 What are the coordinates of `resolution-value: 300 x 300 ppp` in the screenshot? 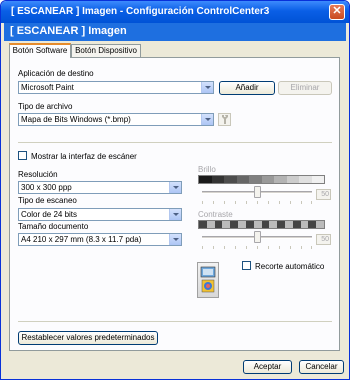 It's located at (46, 187).